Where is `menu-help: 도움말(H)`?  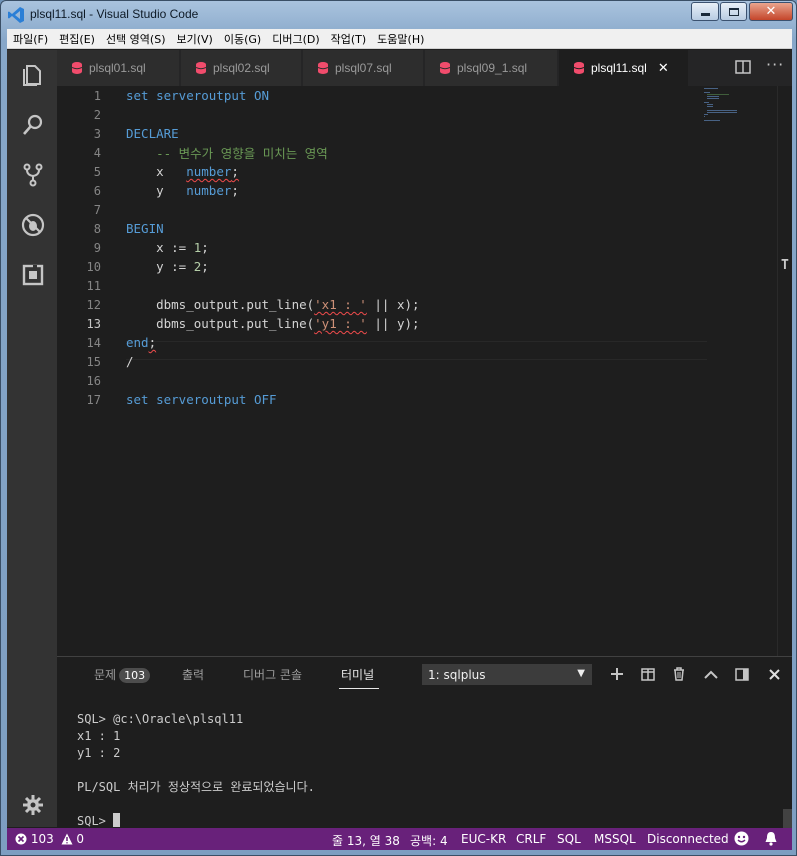 menu-help: 도움말(H) is located at coordinates (400, 39).